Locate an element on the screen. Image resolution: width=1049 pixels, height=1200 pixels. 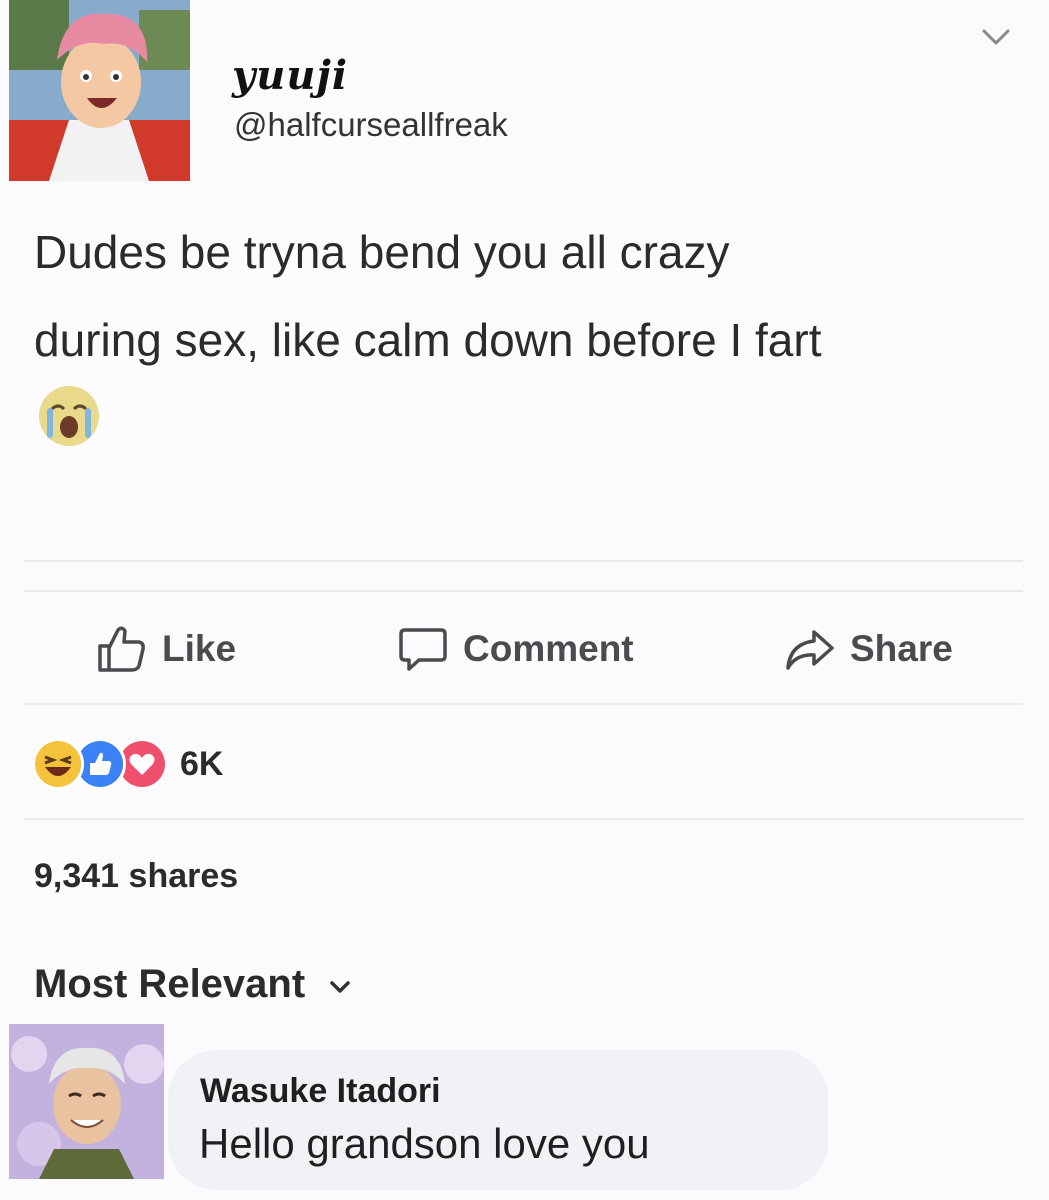
comment-button: Comment is located at coordinates (515, 649).